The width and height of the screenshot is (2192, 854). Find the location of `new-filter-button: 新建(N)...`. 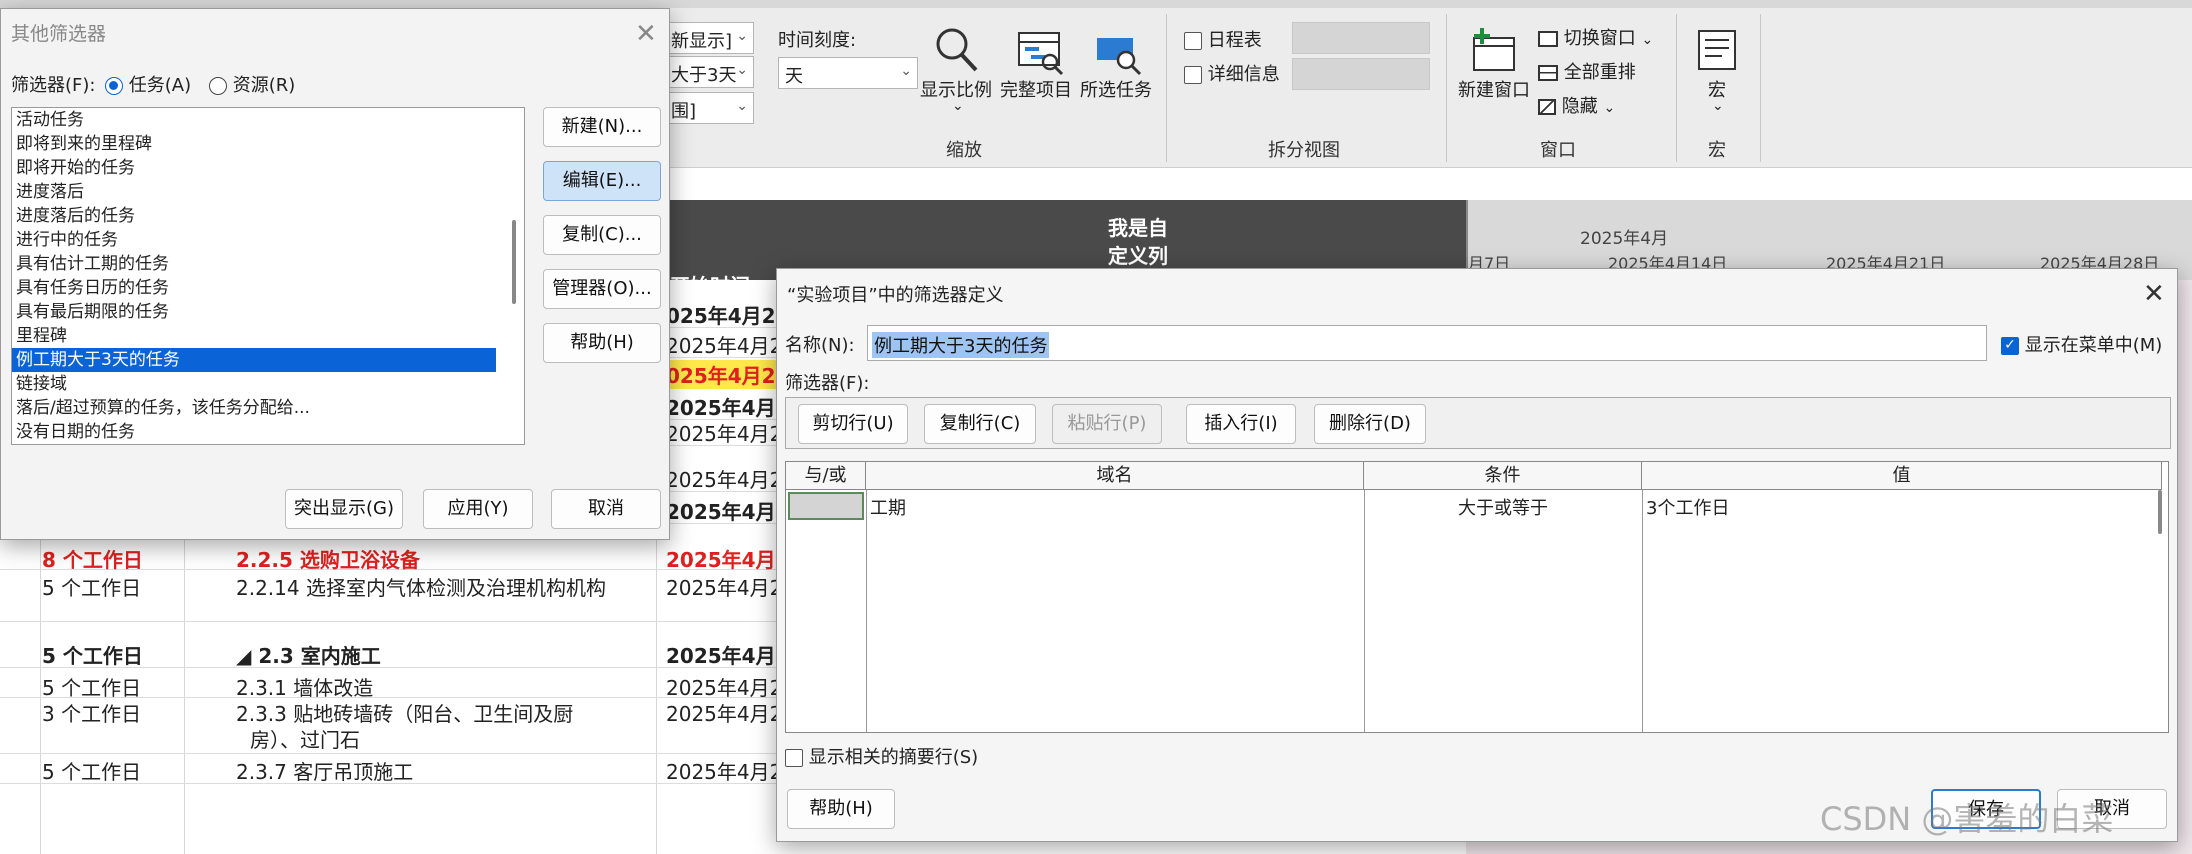

new-filter-button: 新建(N)... is located at coordinates (602, 127).